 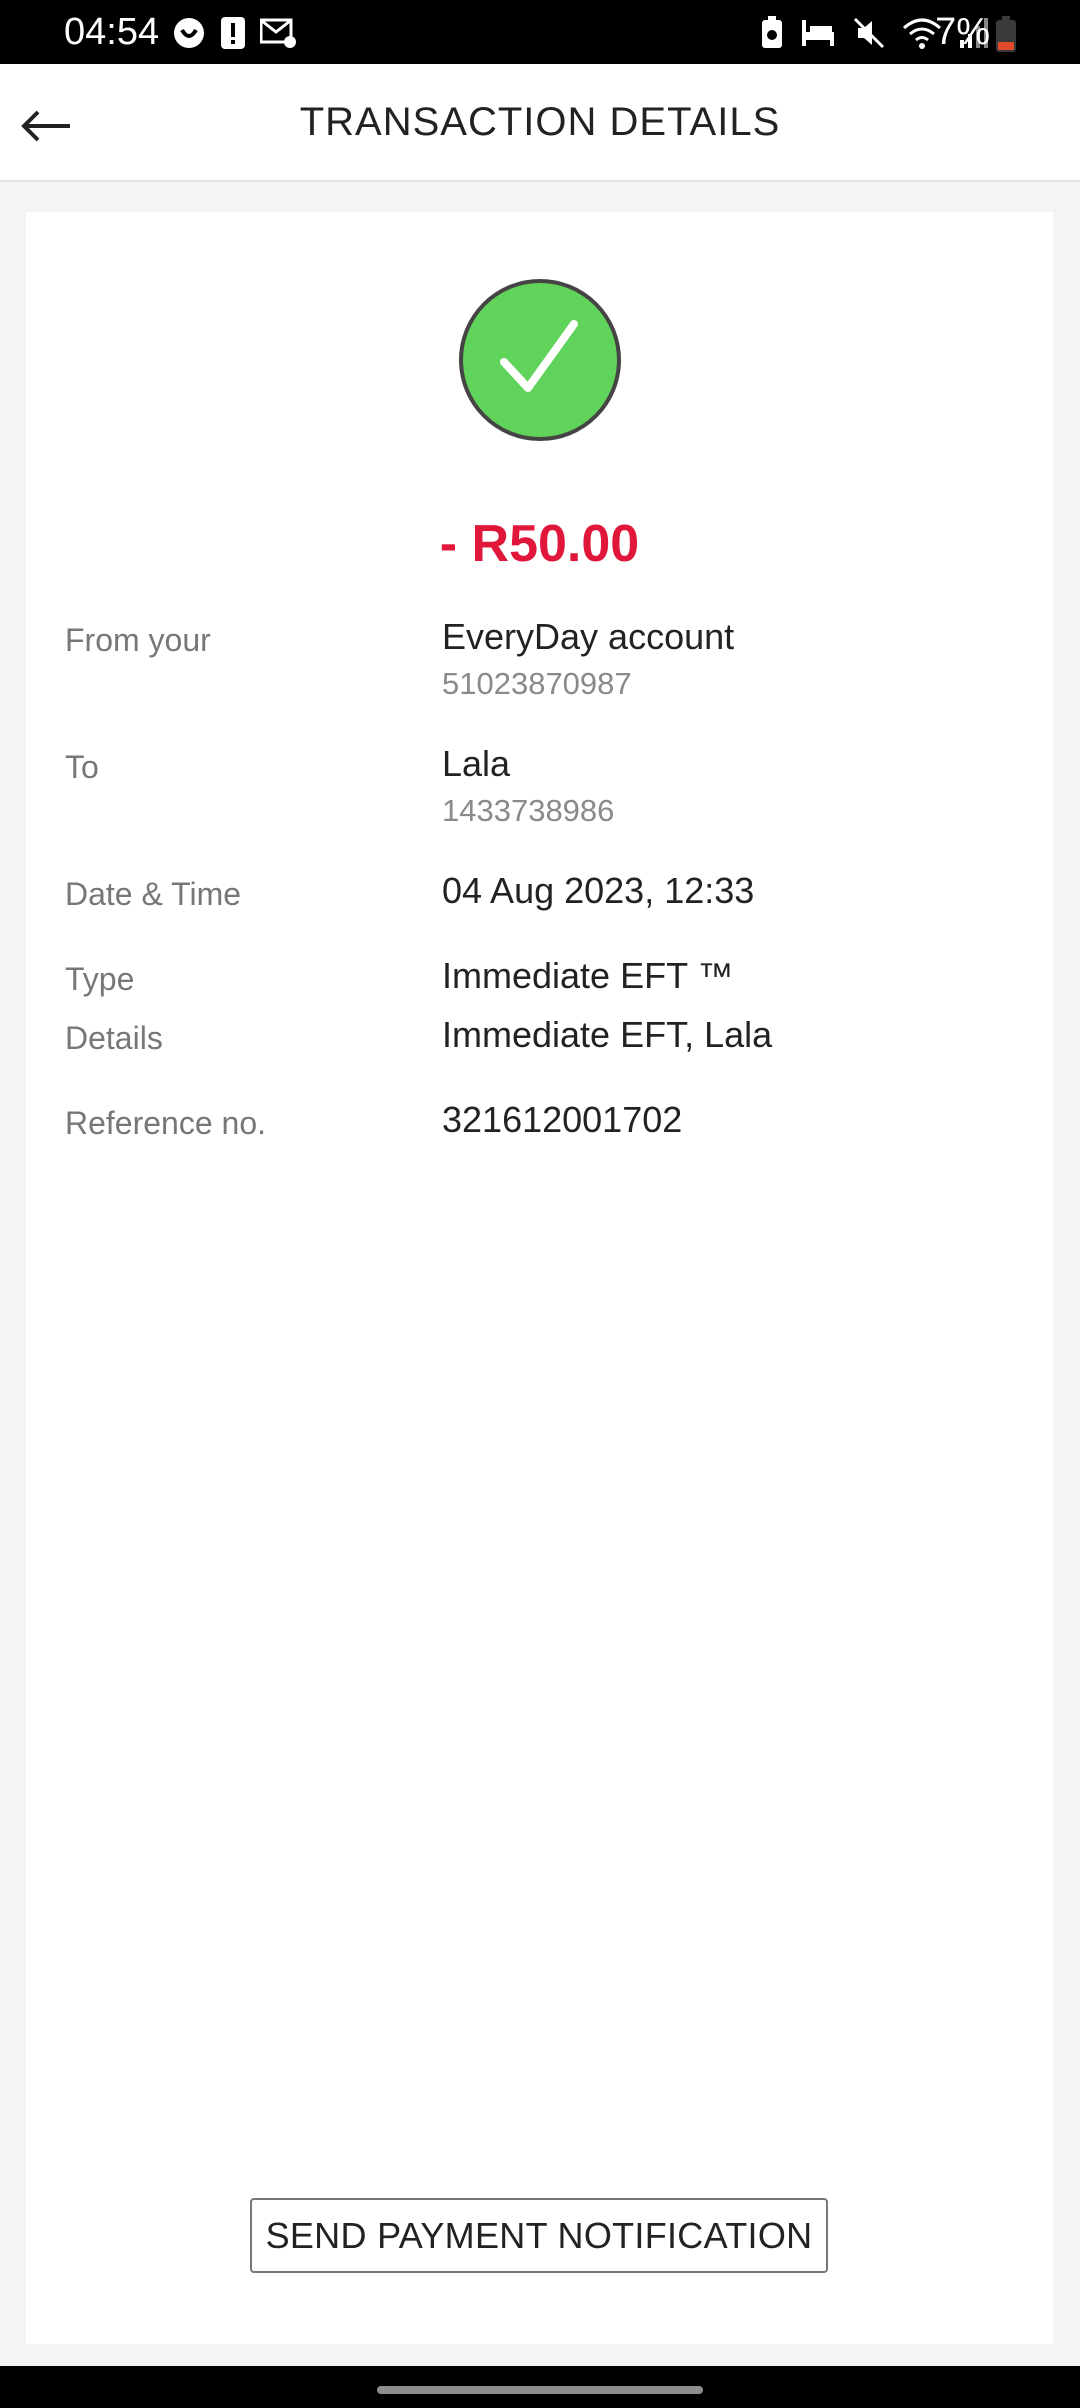 What do you see at coordinates (869, 33) in the screenshot?
I see `mute-icon` at bounding box center [869, 33].